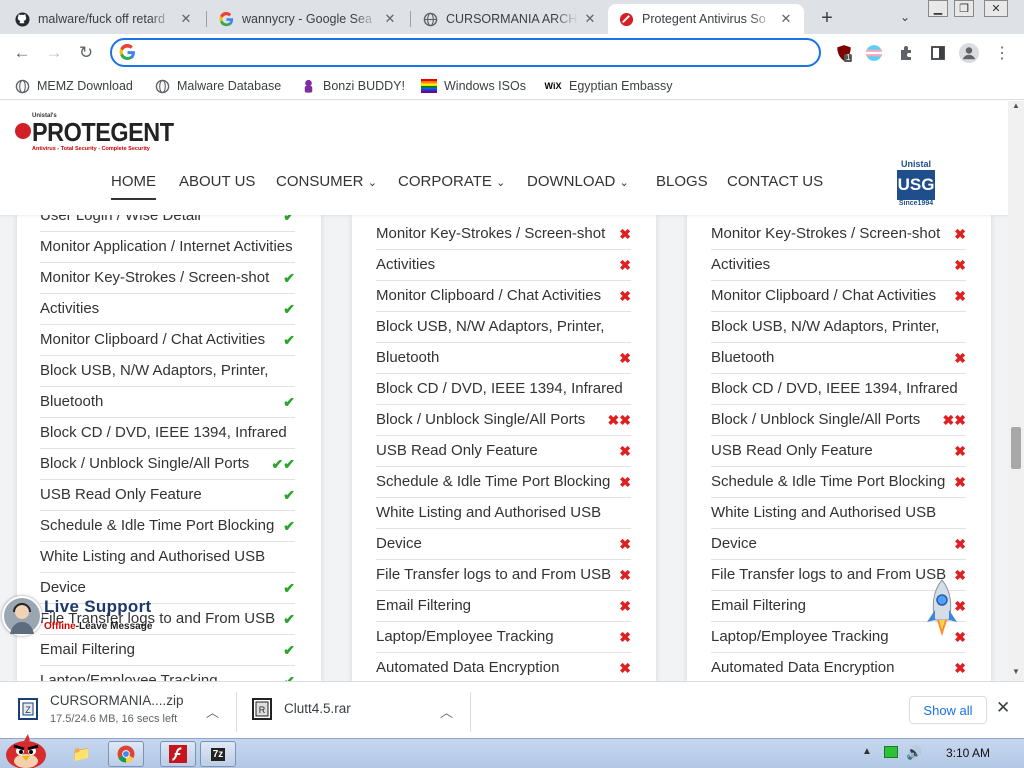 The image size is (1024, 768). Describe the element at coordinates (914, 753) in the screenshot. I see `volume-icon: 🔊` at that location.